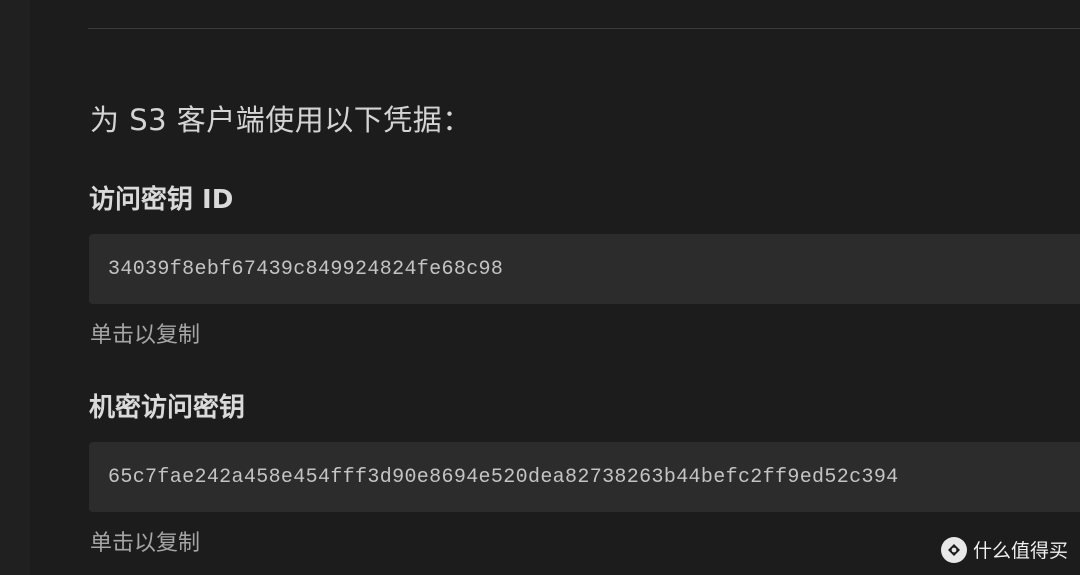 The image size is (1080, 575). Describe the element at coordinates (145, 543) in the screenshot. I see `secret-key-copy-hint: 单击以复制` at that location.